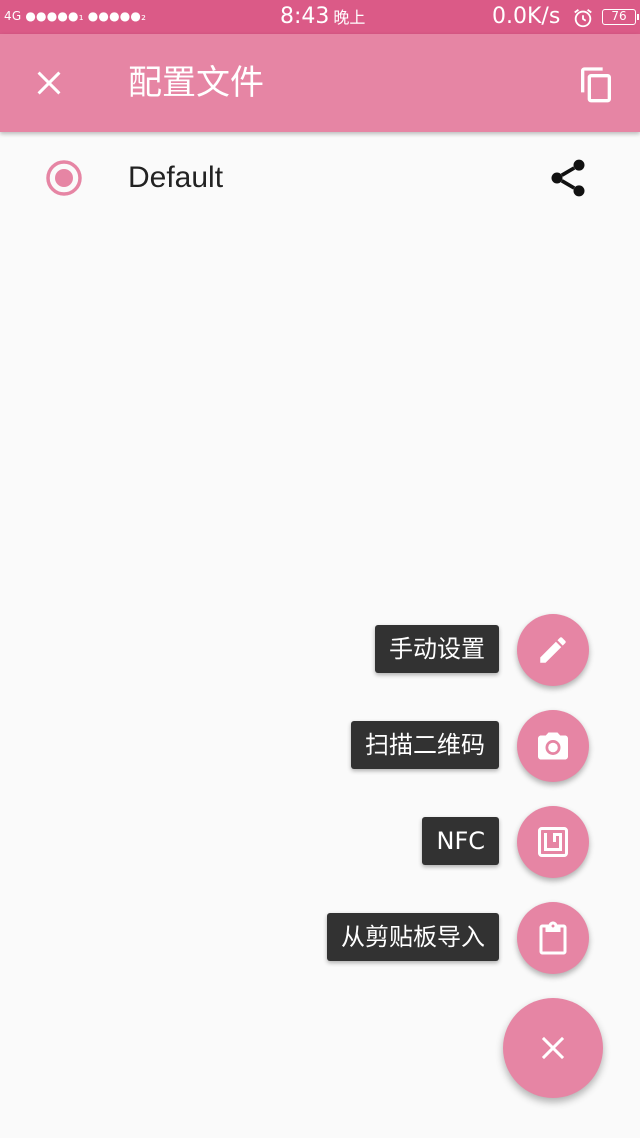 Image resolution: width=640 pixels, height=1138 pixels. I want to click on fab-clipboard-button, so click(553, 938).